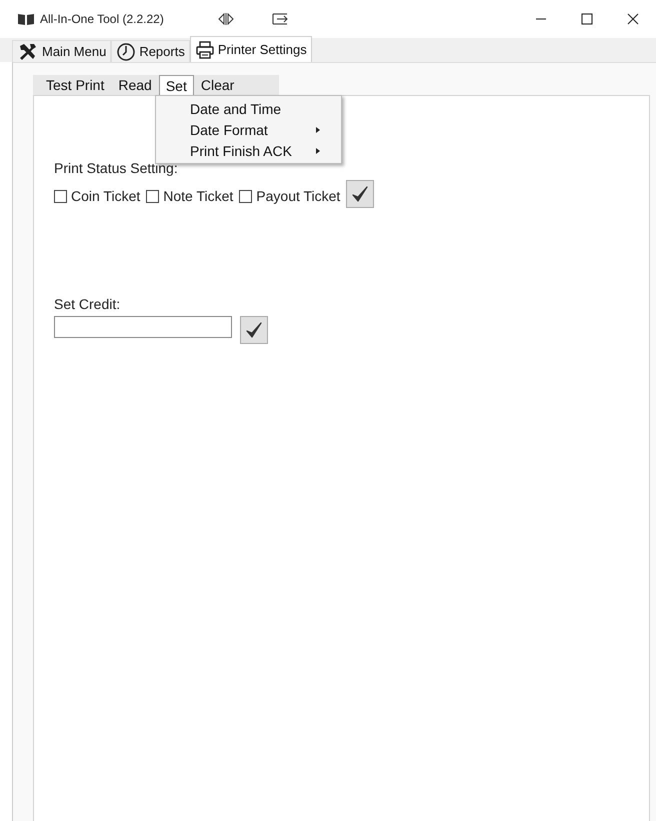 The image size is (656, 821). I want to click on tab: Reports, so click(150, 51).